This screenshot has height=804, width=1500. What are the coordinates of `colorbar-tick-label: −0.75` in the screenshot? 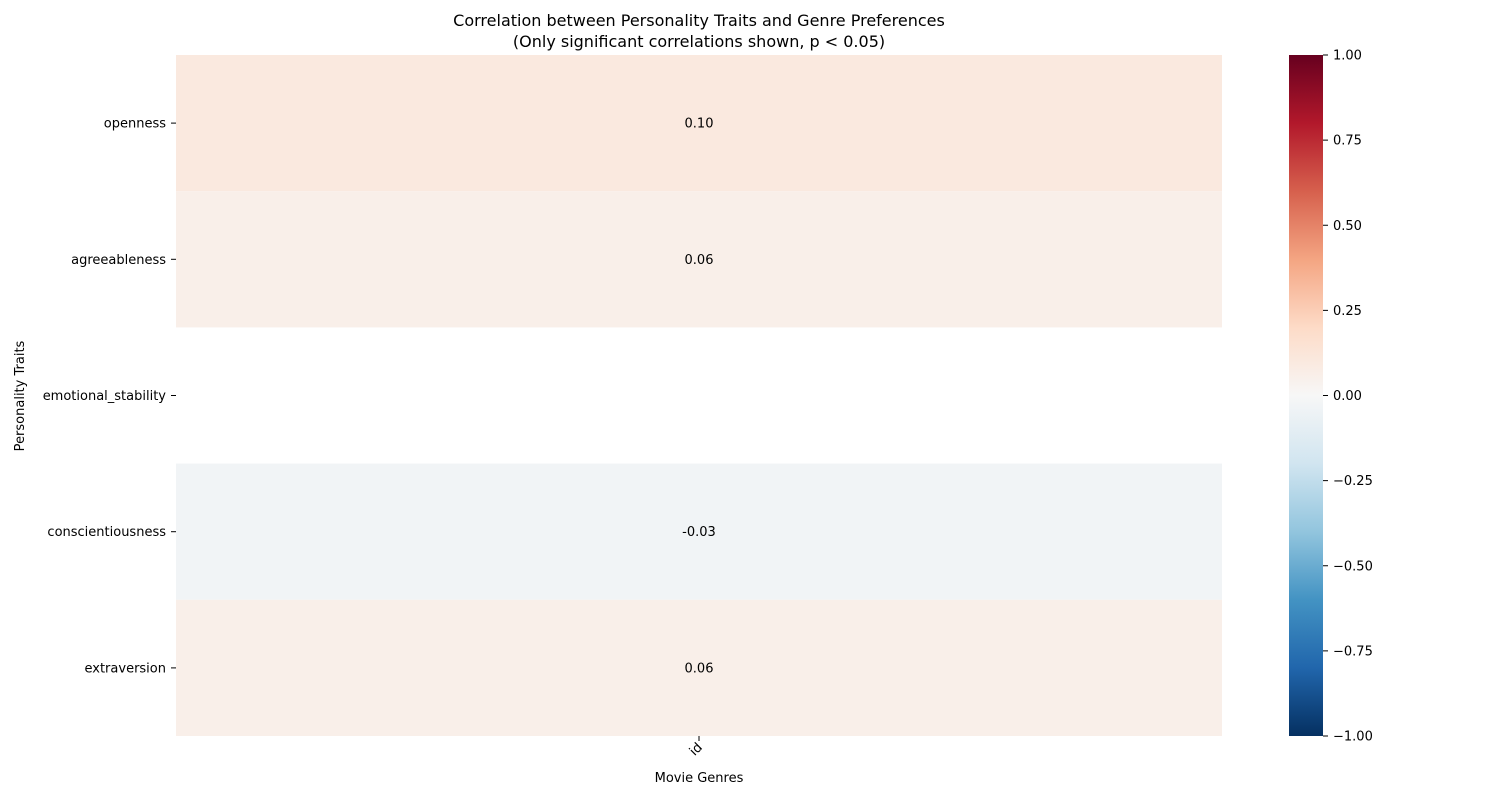 It's located at (1353, 651).